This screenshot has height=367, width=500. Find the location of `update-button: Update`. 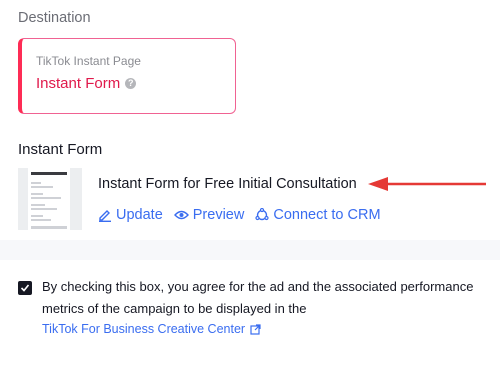

update-button: Update is located at coordinates (130, 215).